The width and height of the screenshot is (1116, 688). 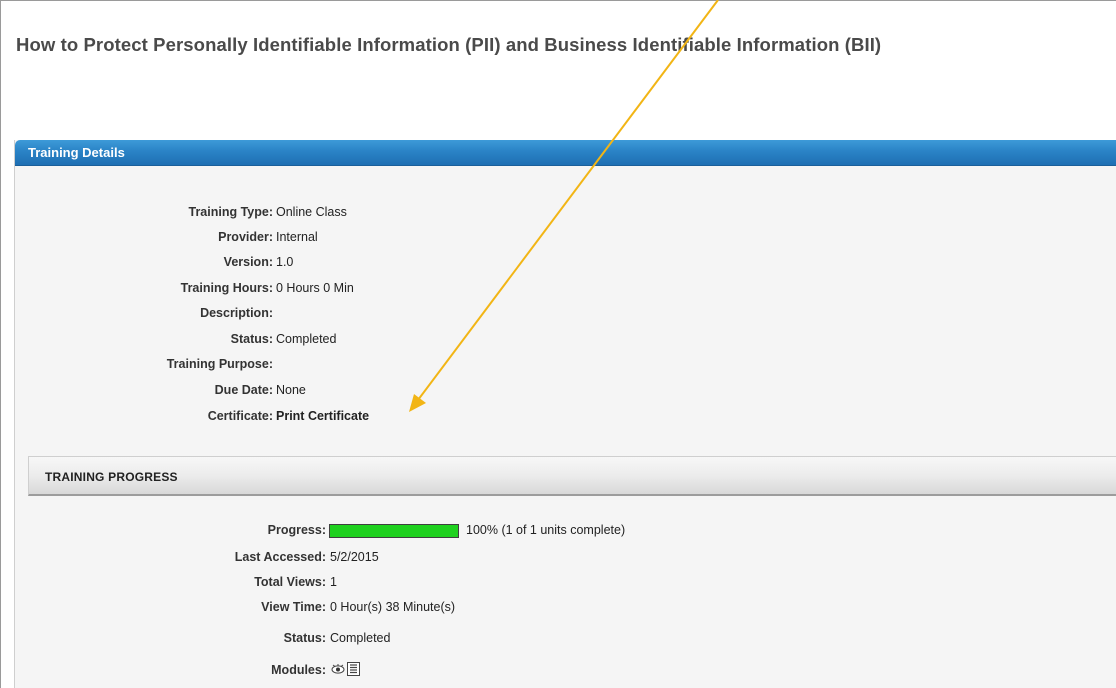 I want to click on detail-label: Description:, so click(x=236, y=313).